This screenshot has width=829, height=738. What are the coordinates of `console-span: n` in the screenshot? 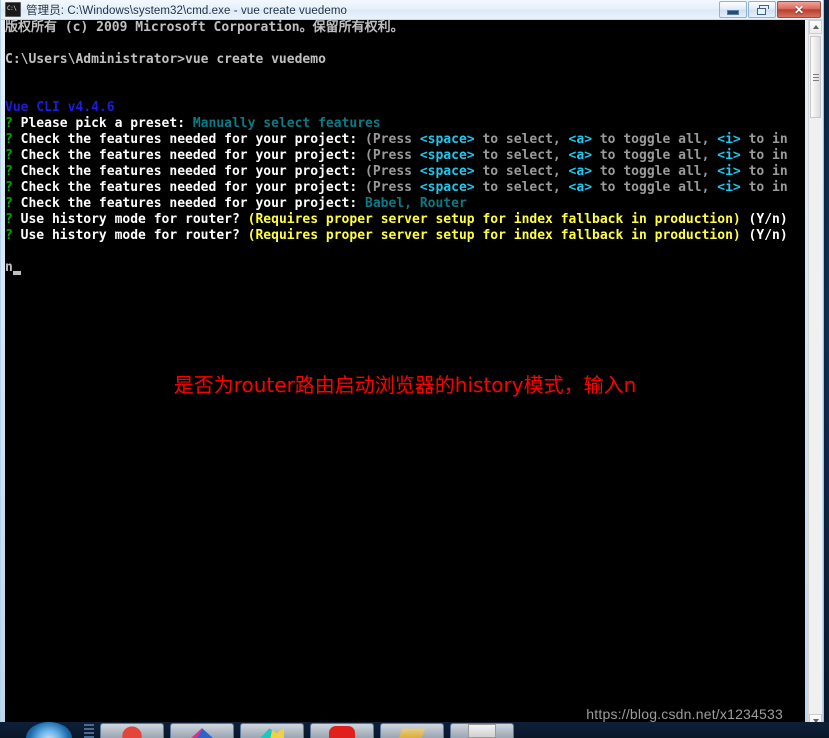 It's located at (9, 267).